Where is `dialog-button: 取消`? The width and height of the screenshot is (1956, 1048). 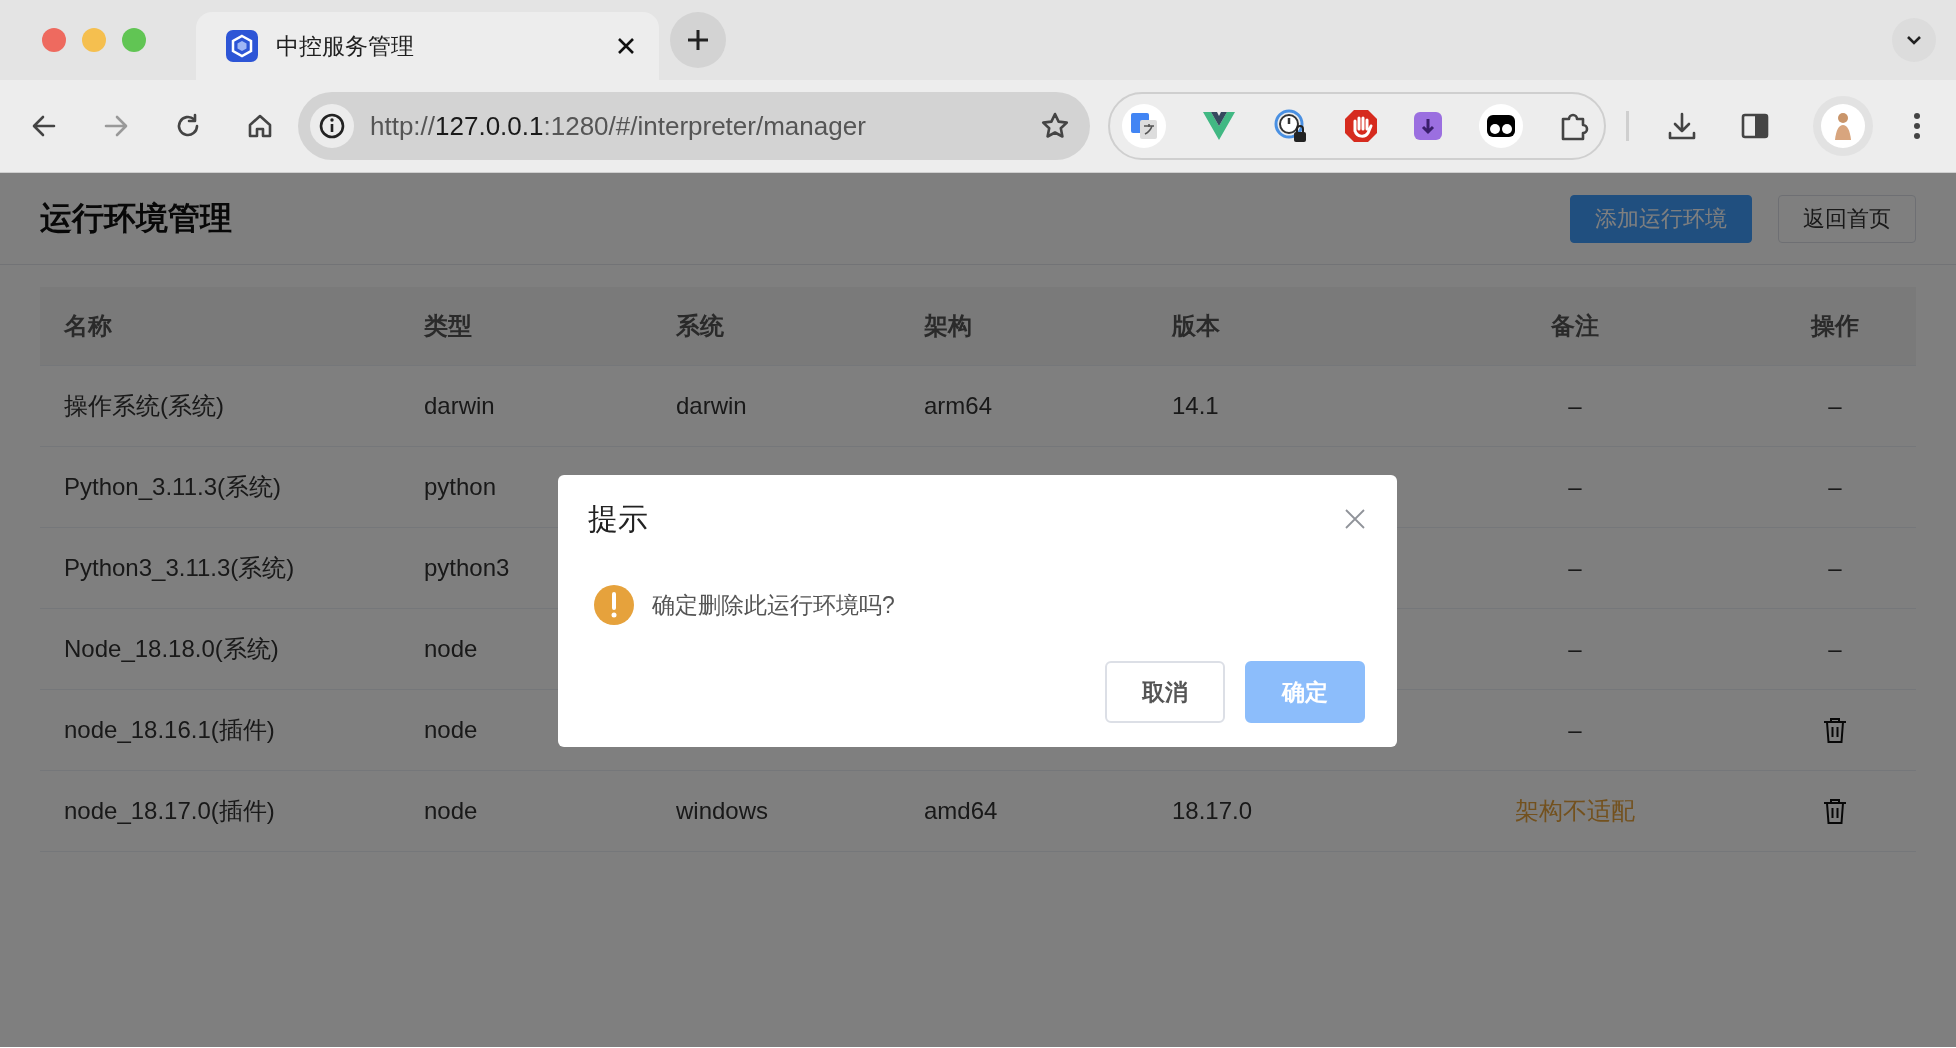
dialog-button: 取消 is located at coordinates (1165, 692).